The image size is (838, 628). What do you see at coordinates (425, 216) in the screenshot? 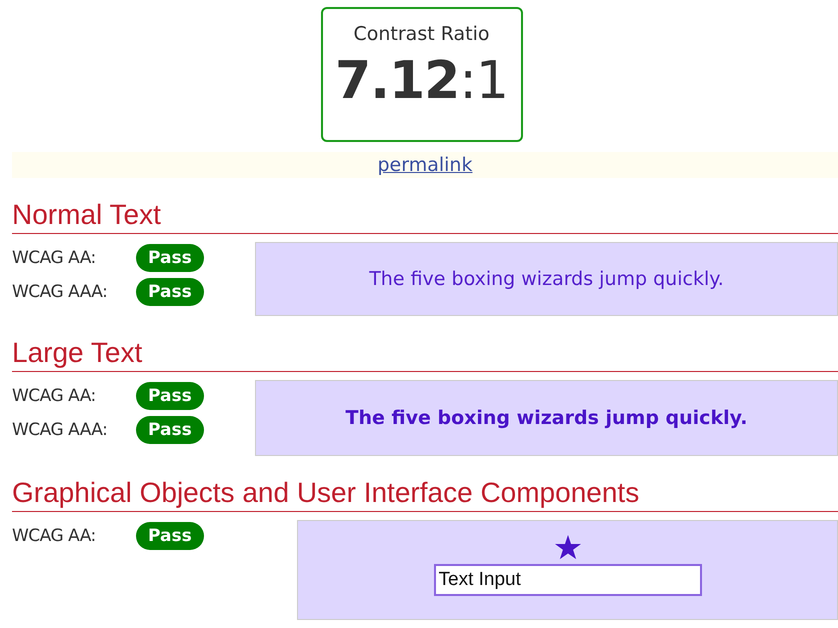
I see `section-heading: Normal Text` at bounding box center [425, 216].